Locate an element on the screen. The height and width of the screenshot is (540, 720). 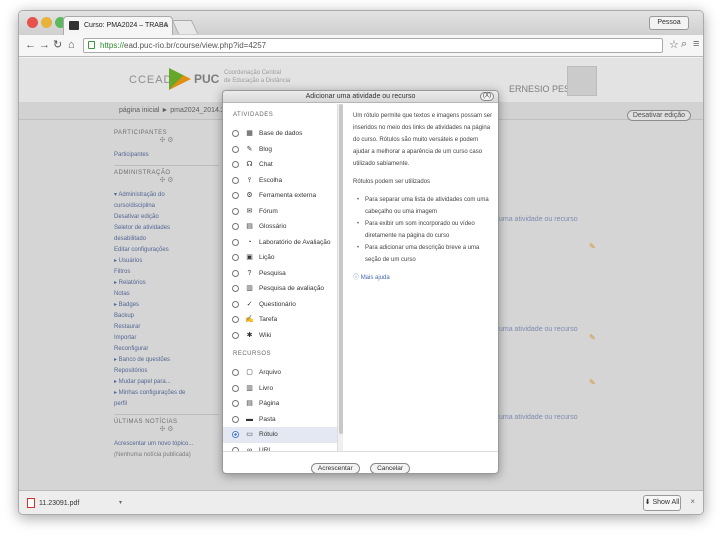
external-tool-icon: ⚙ is located at coordinates (249, 195).